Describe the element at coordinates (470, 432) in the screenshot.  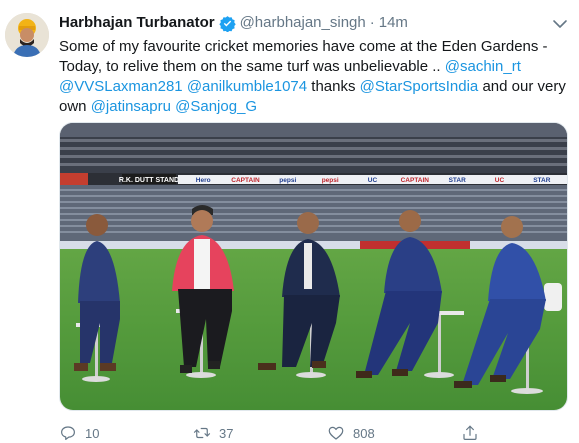
I see `share-icon` at that location.